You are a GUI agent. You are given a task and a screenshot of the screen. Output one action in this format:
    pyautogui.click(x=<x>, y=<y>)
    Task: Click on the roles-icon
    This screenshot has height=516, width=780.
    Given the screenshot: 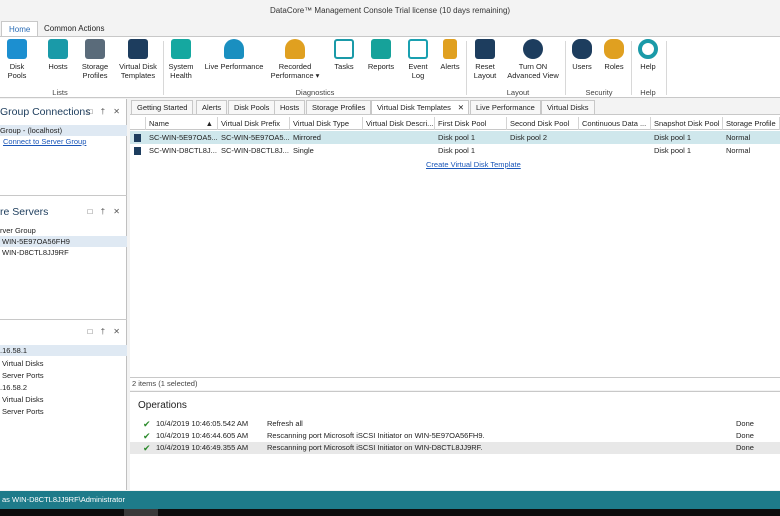 What is the action you would take?
    pyautogui.click(x=614, y=49)
    